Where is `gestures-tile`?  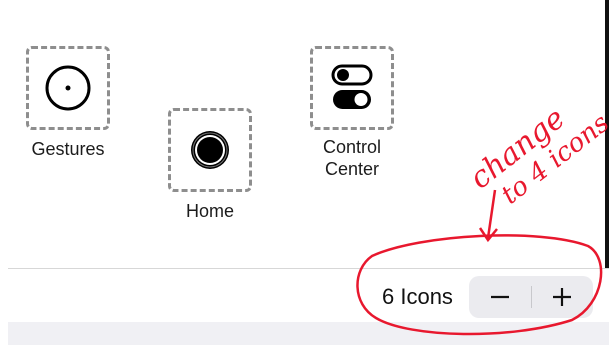
gestures-tile is located at coordinates (68, 88).